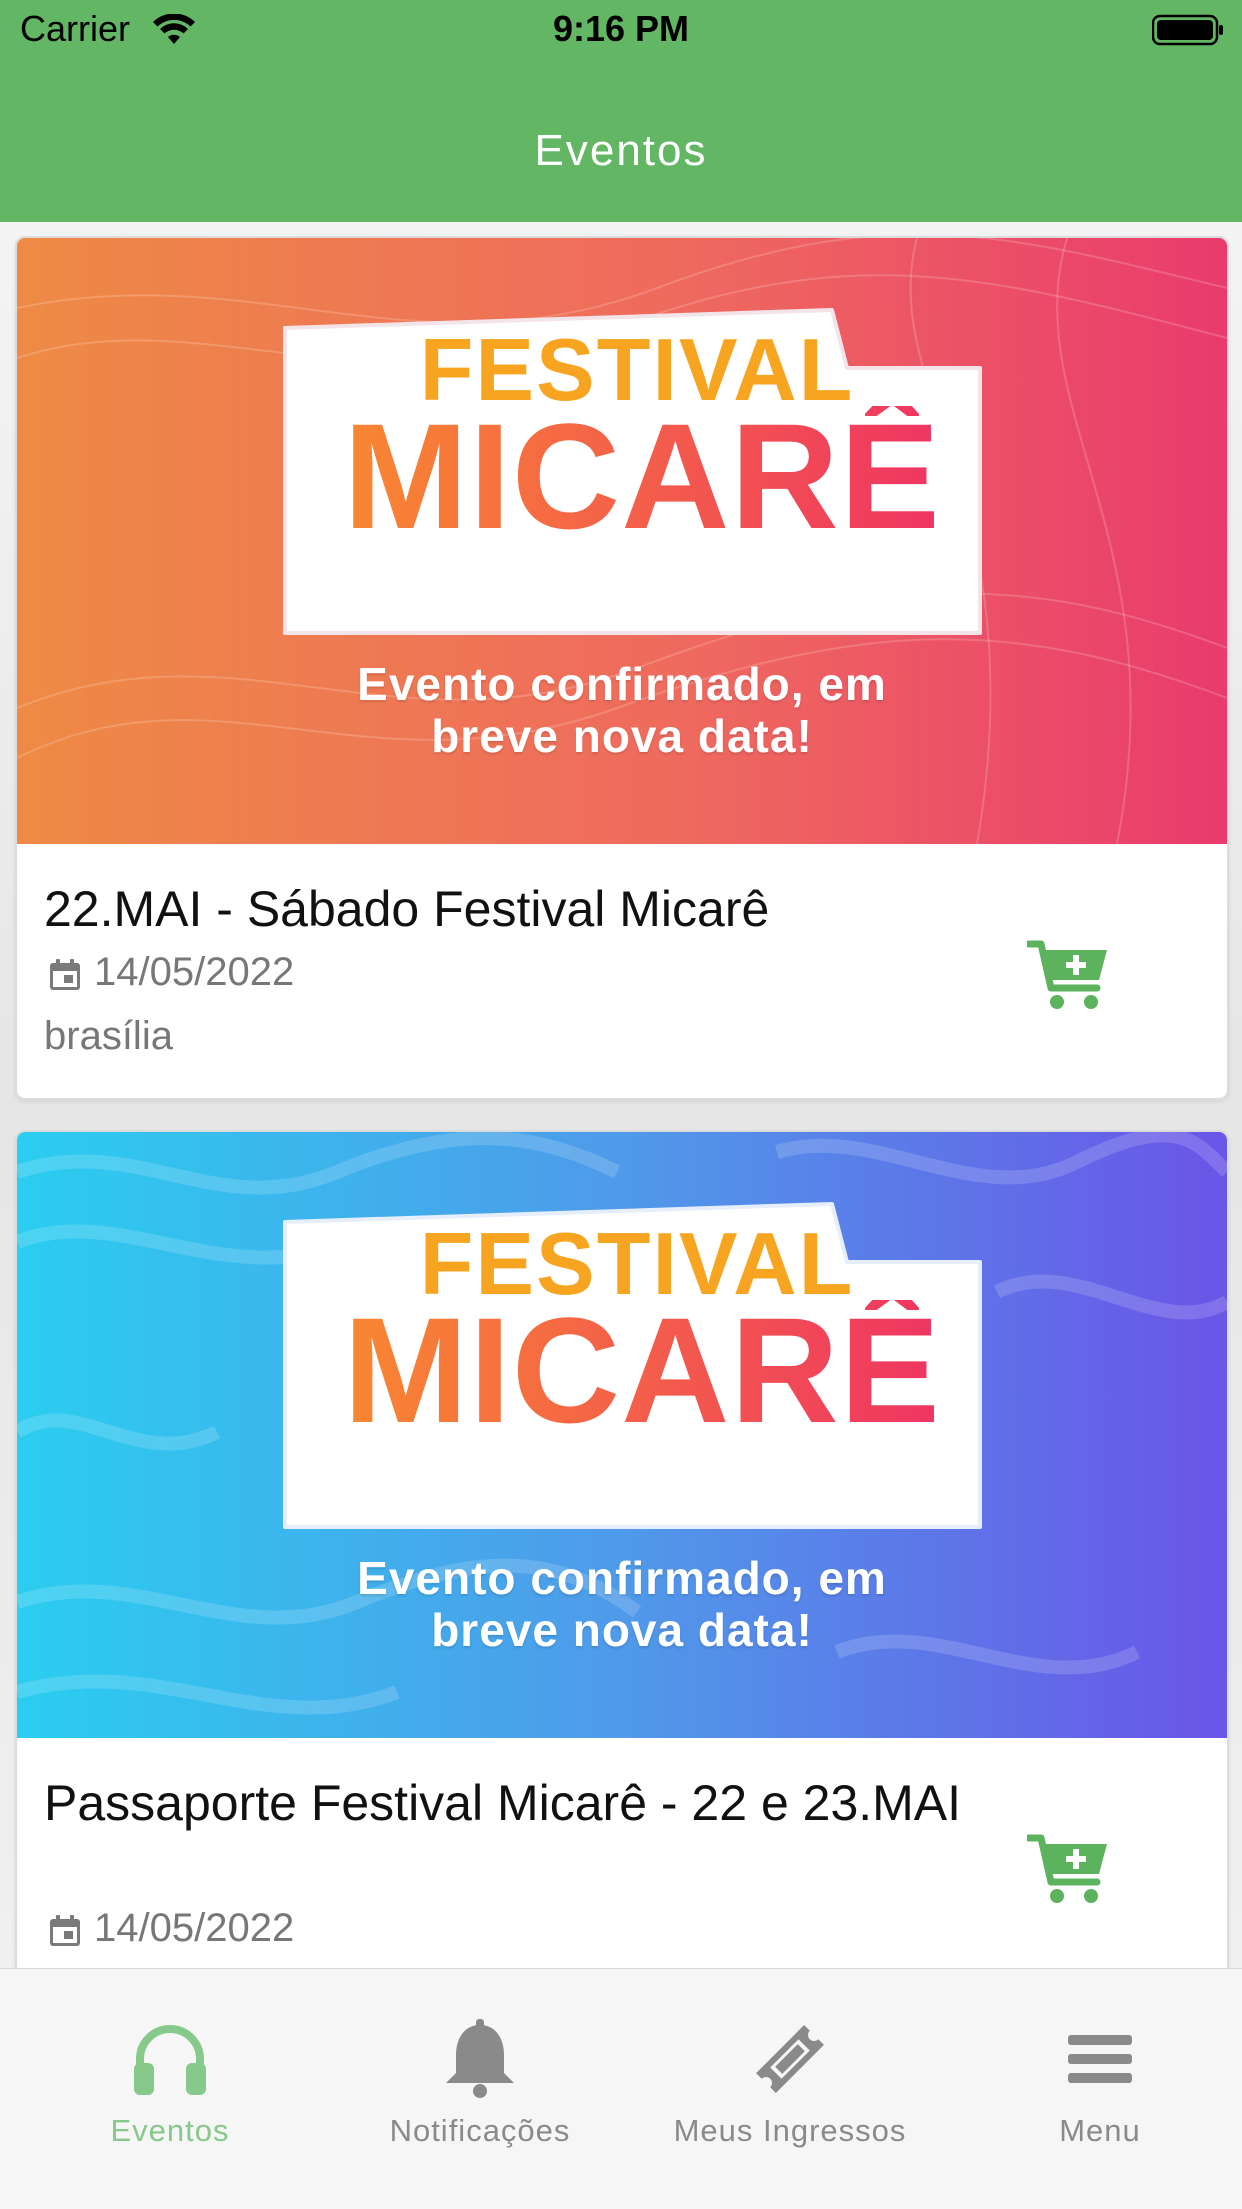 Image resolution: width=1242 pixels, height=2209 pixels. Describe the element at coordinates (503, 1803) in the screenshot. I see `event-title: Passaporte Festival Micarê - 22 e 23.MAI` at that location.